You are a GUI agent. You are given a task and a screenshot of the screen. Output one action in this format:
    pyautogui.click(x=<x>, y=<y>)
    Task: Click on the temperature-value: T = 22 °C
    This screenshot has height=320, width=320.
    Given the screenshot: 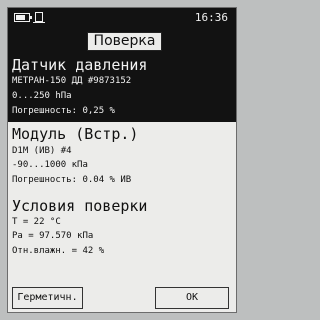 What is the action you would take?
    pyautogui.click(x=36, y=222)
    